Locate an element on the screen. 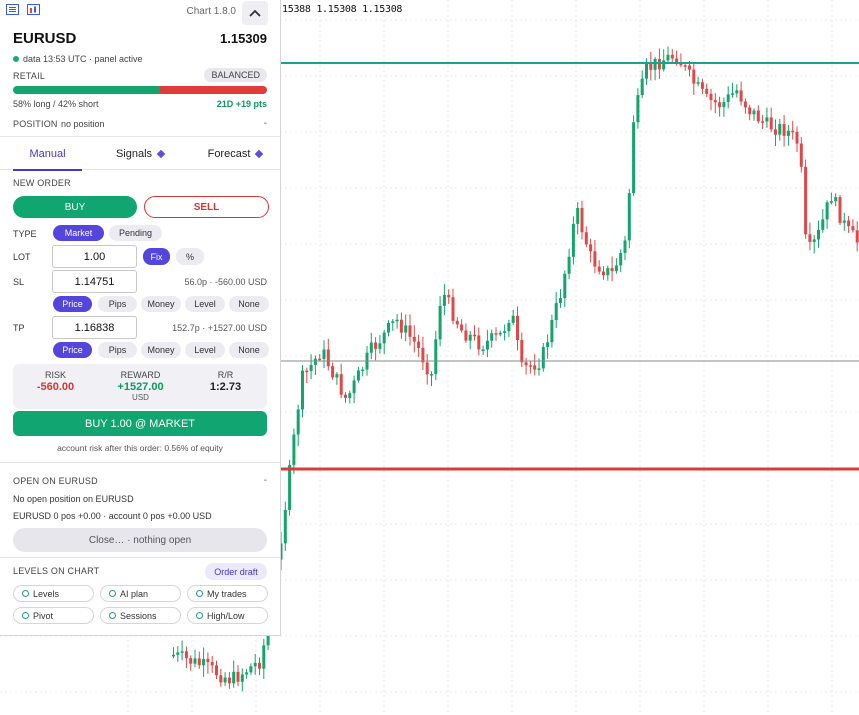 This screenshot has height=715, width=859. chip-my-trades: My trades is located at coordinates (227, 593).